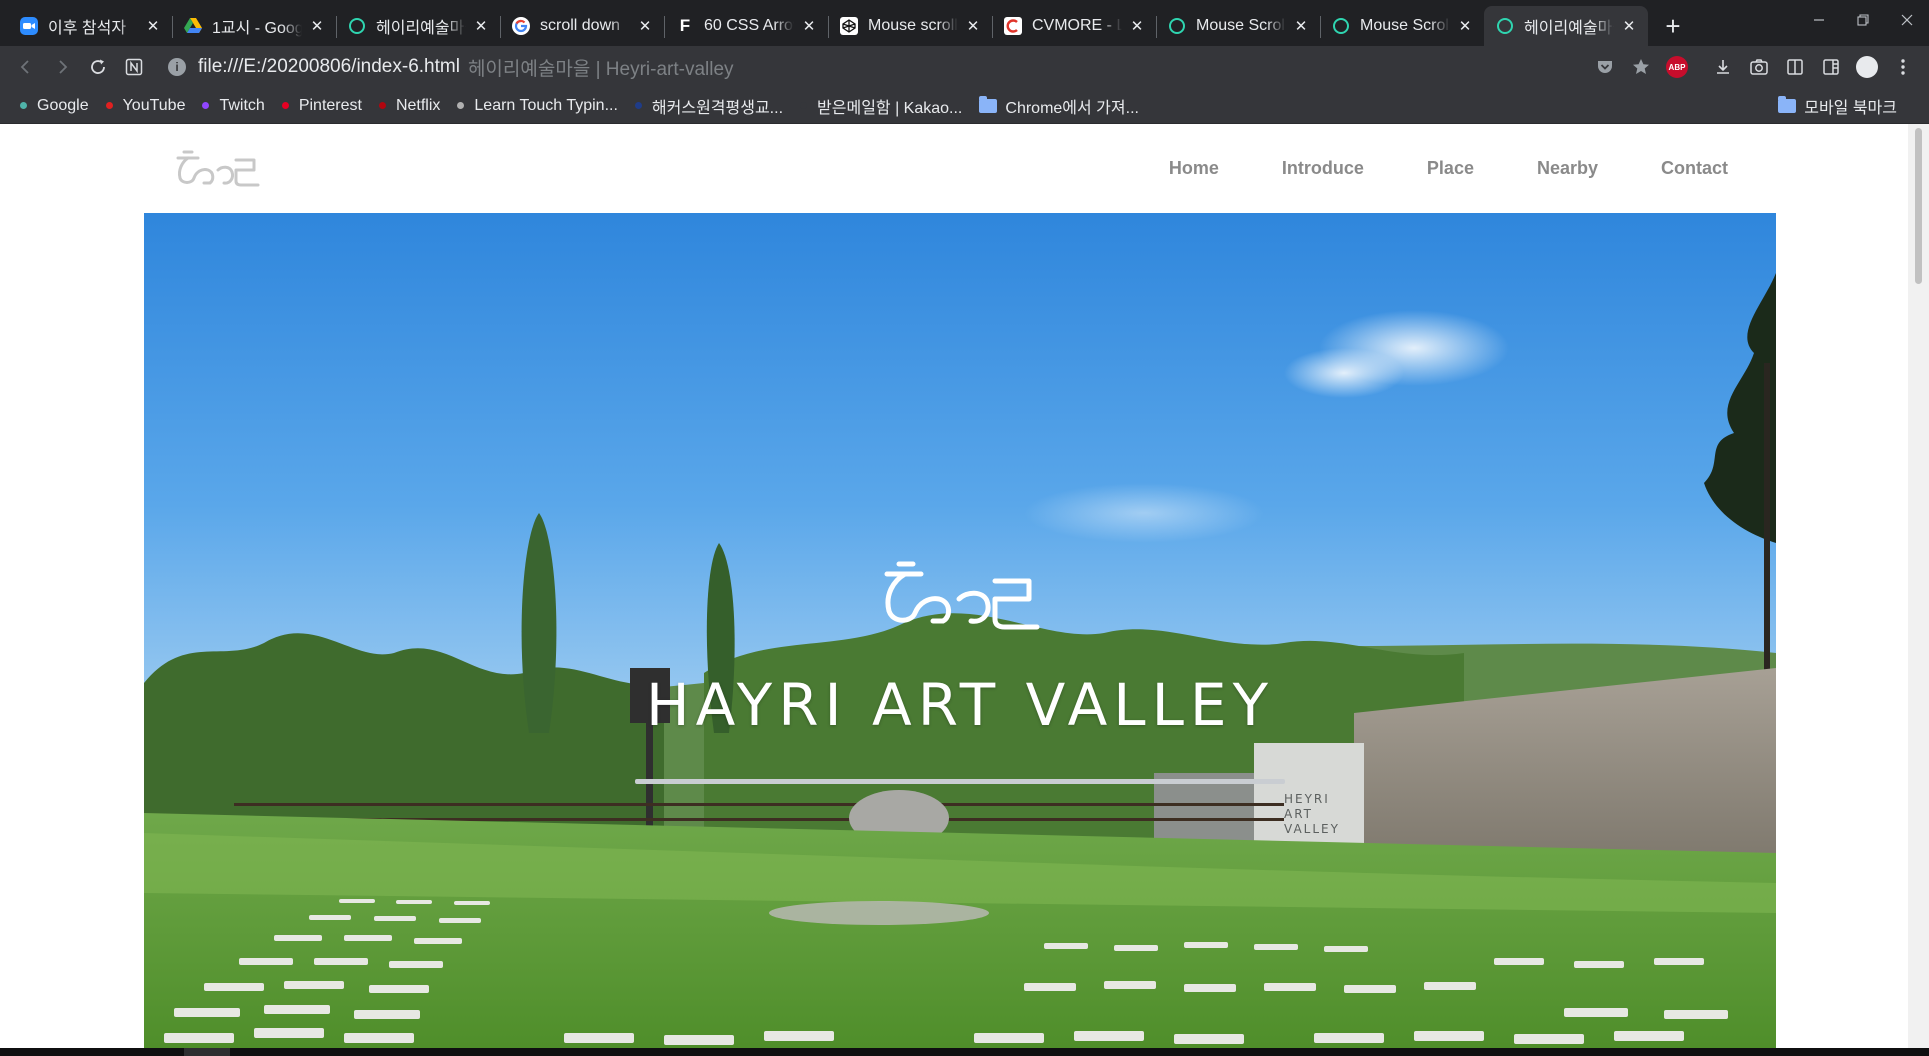 The height and width of the screenshot is (1056, 1929). I want to click on tab-title: scroll down, so click(580, 25).